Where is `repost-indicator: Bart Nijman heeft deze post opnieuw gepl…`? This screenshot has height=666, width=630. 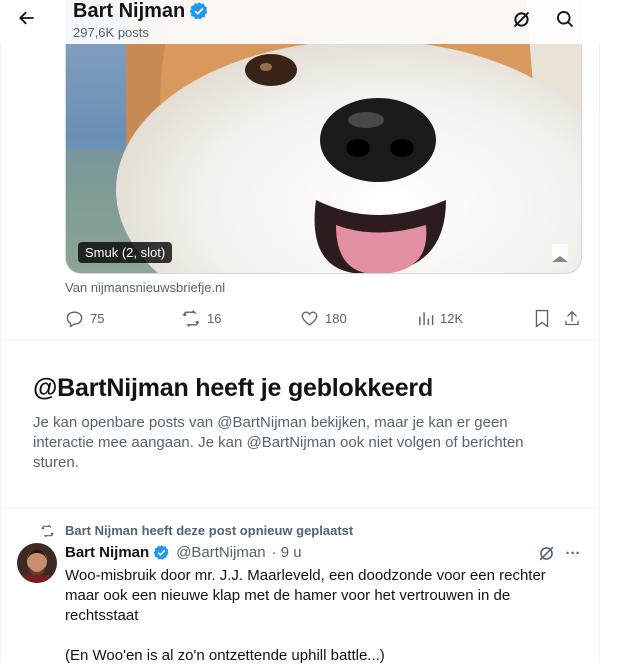
repost-indicator: Bart Nijman heeft deze post opnieuw gepl… is located at coordinates (196, 530).